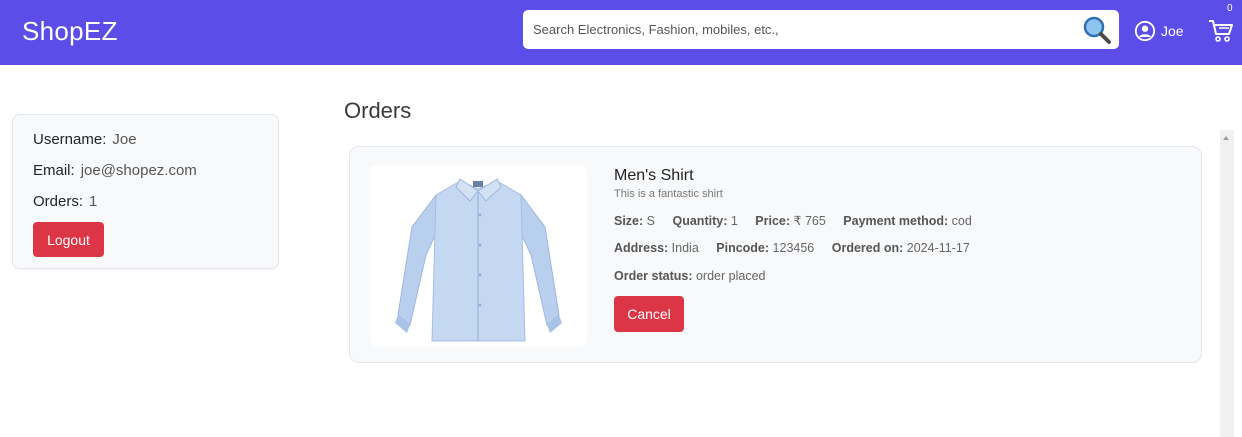 The height and width of the screenshot is (437, 1242). Describe the element at coordinates (70, 31) in the screenshot. I see `brand-logo: ShopEZ` at that location.